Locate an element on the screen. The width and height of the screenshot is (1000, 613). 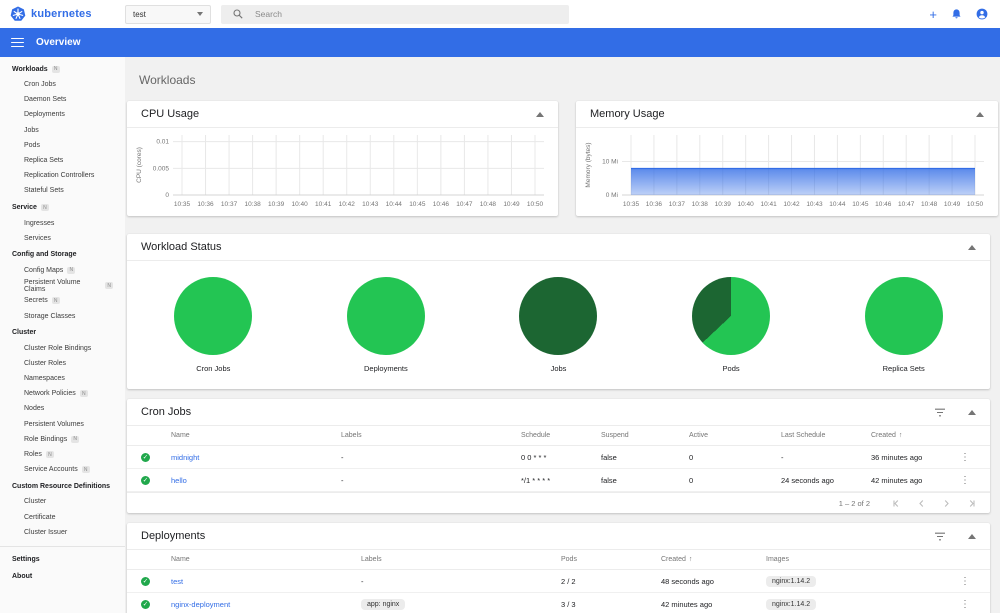
search-box is located at coordinates (395, 14).